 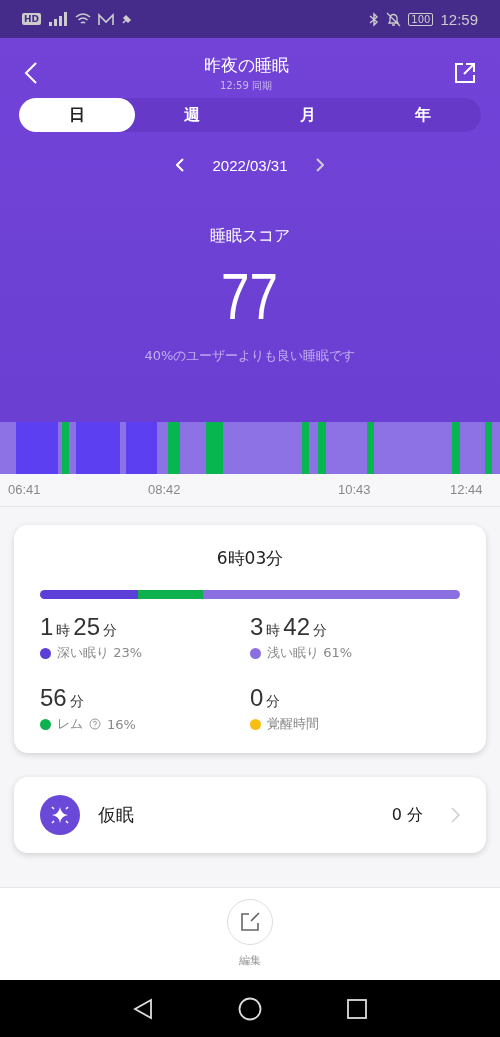 I want to click on edit-button, so click(x=250, y=922).